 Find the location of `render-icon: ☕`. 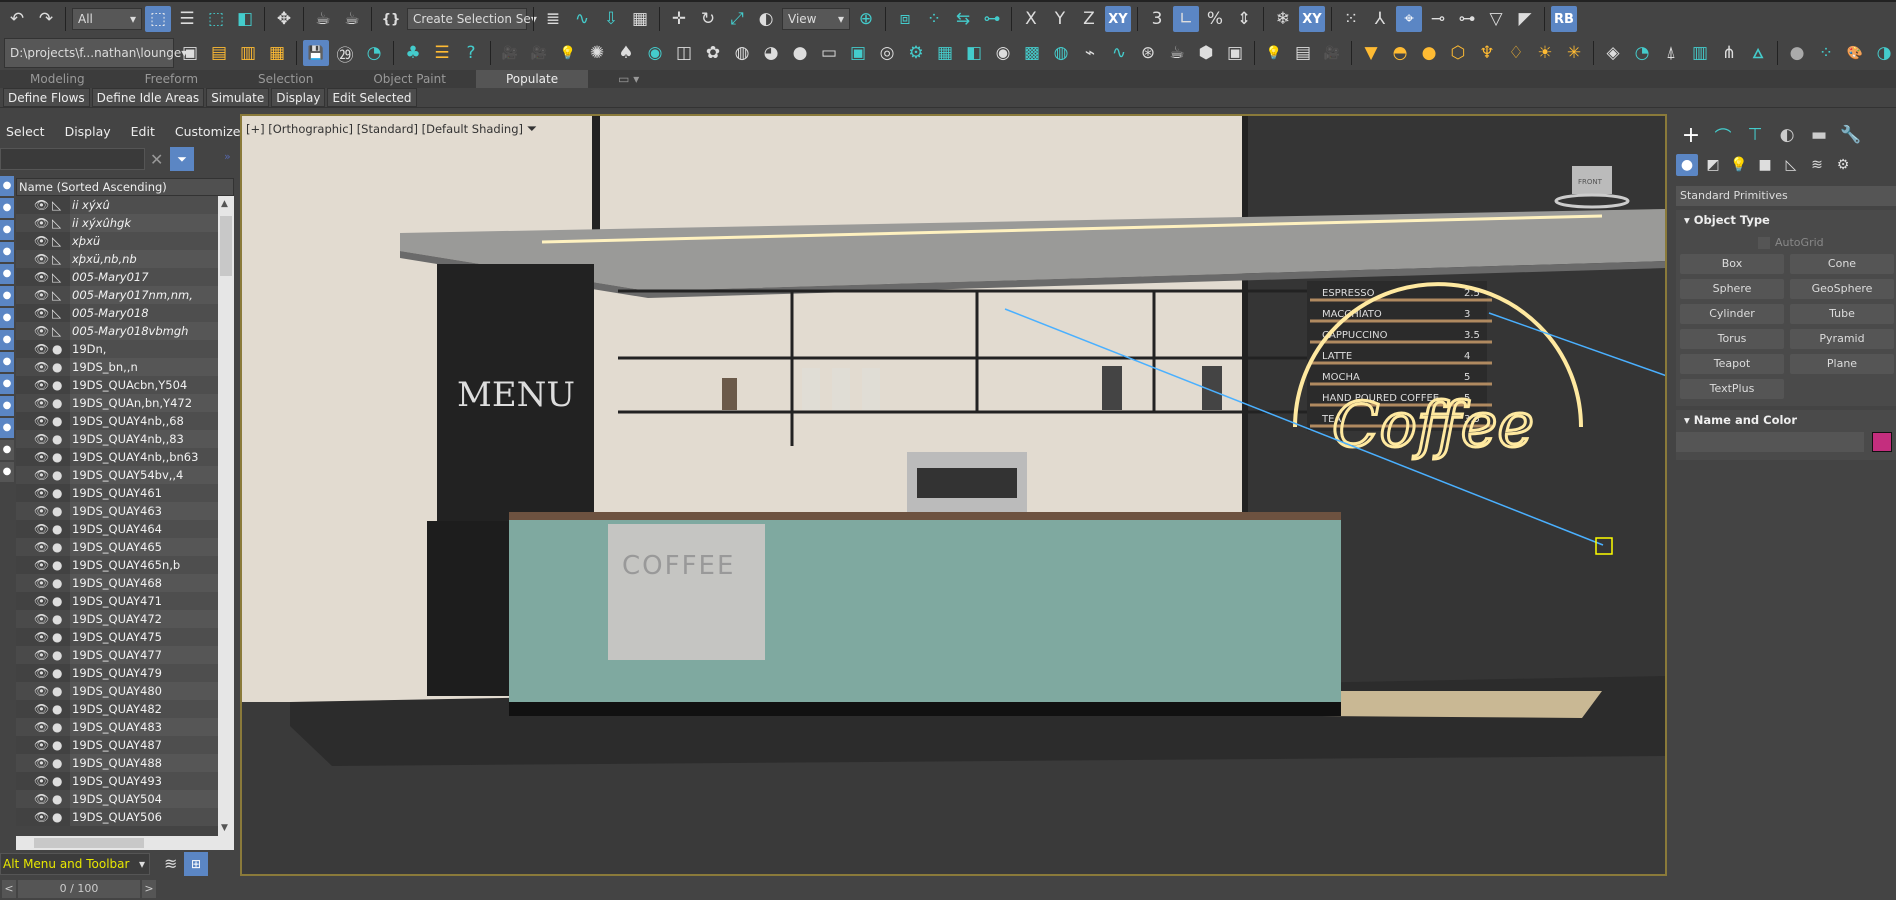

render-icon: ☕ is located at coordinates (352, 19).